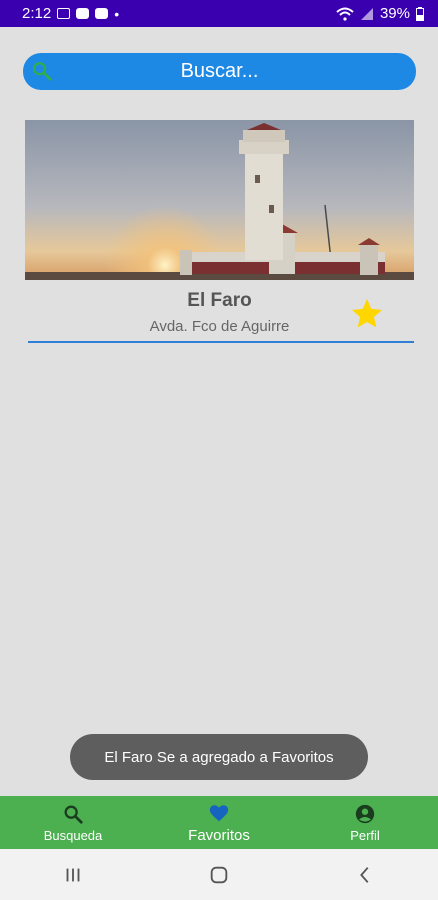 This screenshot has width=438, height=900. I want to click on back-icon, so click(365, 875).